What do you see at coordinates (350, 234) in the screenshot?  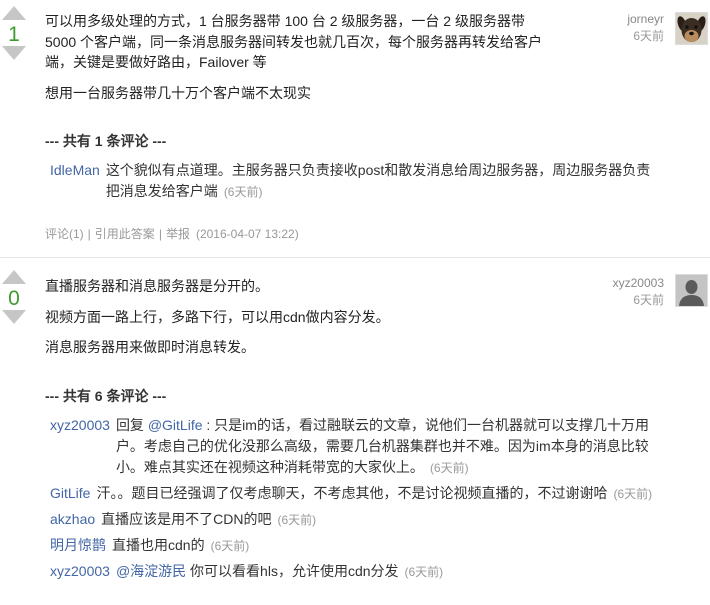 I see `answer-footer: 评论(1) | 引用此答案 | 举报 (2016-04-07 13:22)` at bounding box center [350, 234].